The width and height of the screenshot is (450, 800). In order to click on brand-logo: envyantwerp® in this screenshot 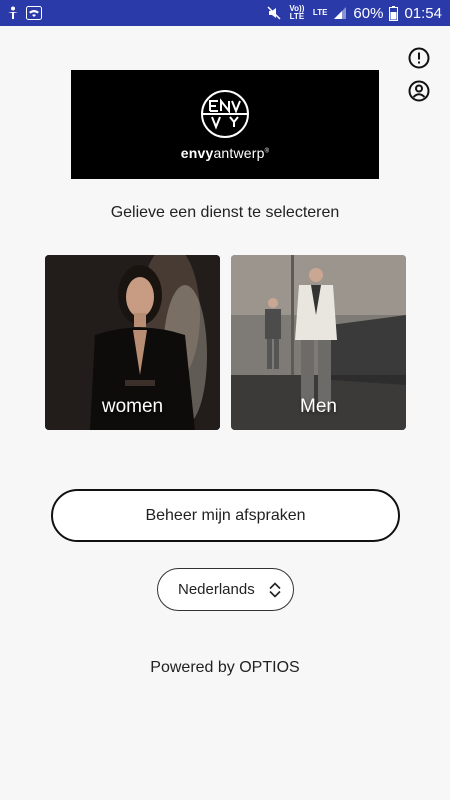, I will do `click(225, 124)`.